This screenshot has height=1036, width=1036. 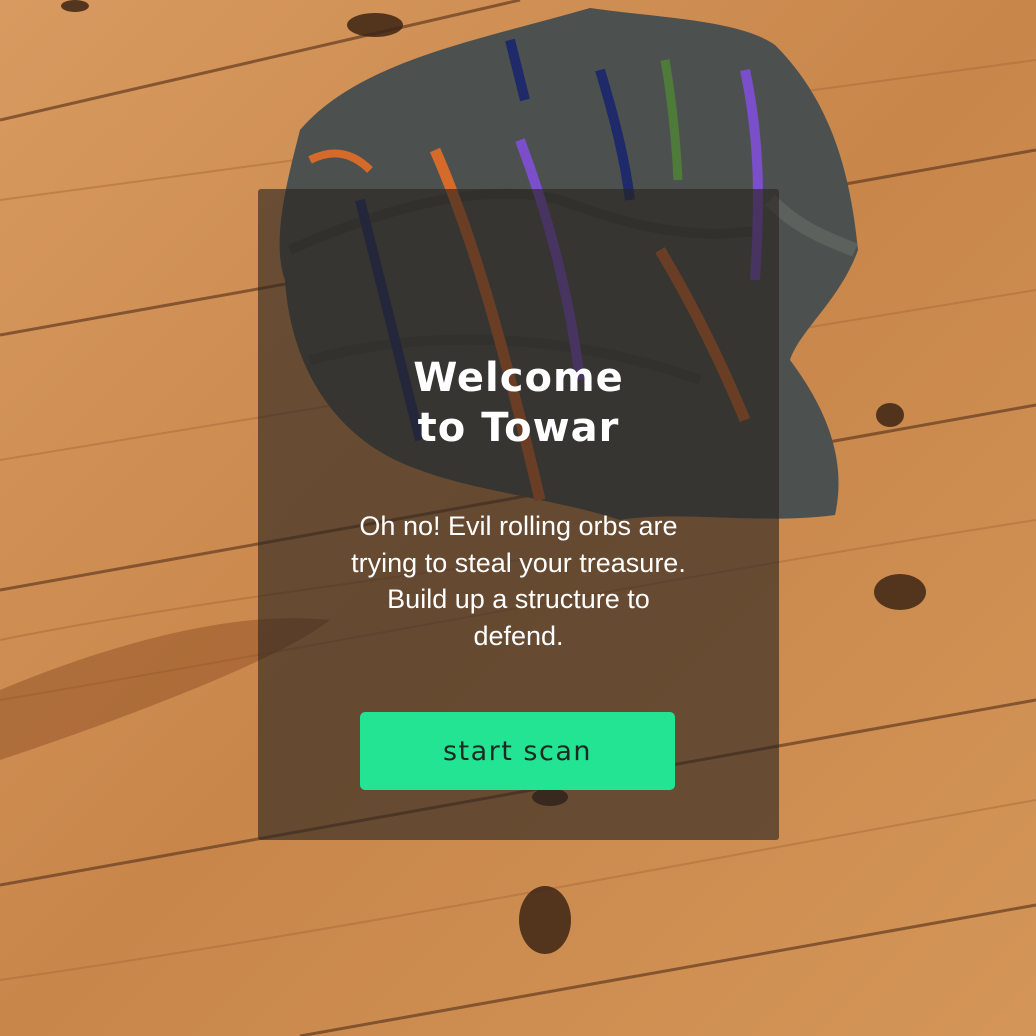 What do you see at coordinates (518, 635) in the screenshot?
I see `intro-message-line-4: defend.` at bounding box center [518, 635].